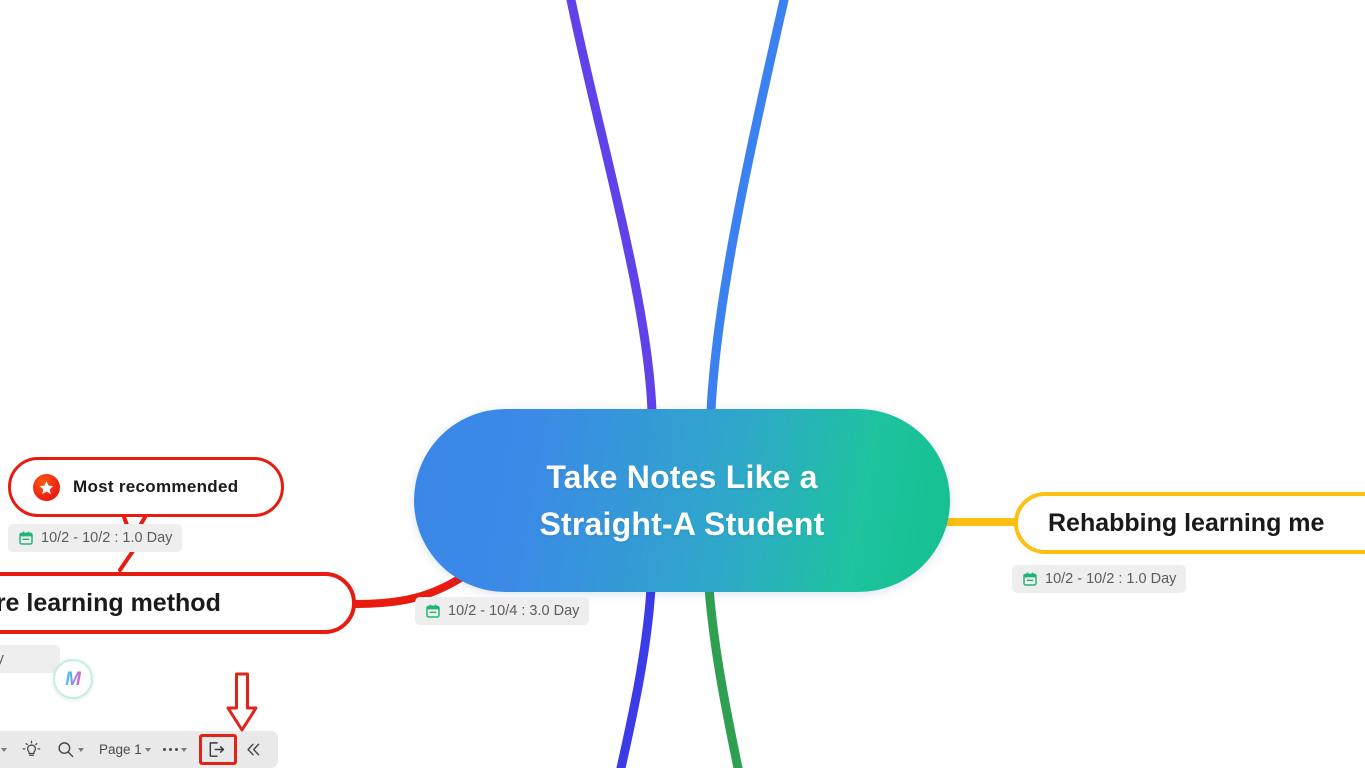  What do you see at coordinates (723, 675) in the screenshot?
I see `branch-bottom-right` at bounding box center [723, 675].